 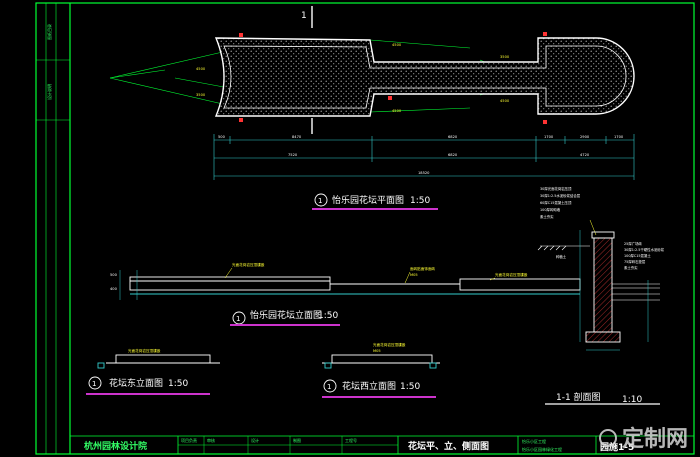 What do you see at coordinates (255, 440) in the screenshot?
I see `title-block-field-3: 设计` at bounding box center [255, 440].